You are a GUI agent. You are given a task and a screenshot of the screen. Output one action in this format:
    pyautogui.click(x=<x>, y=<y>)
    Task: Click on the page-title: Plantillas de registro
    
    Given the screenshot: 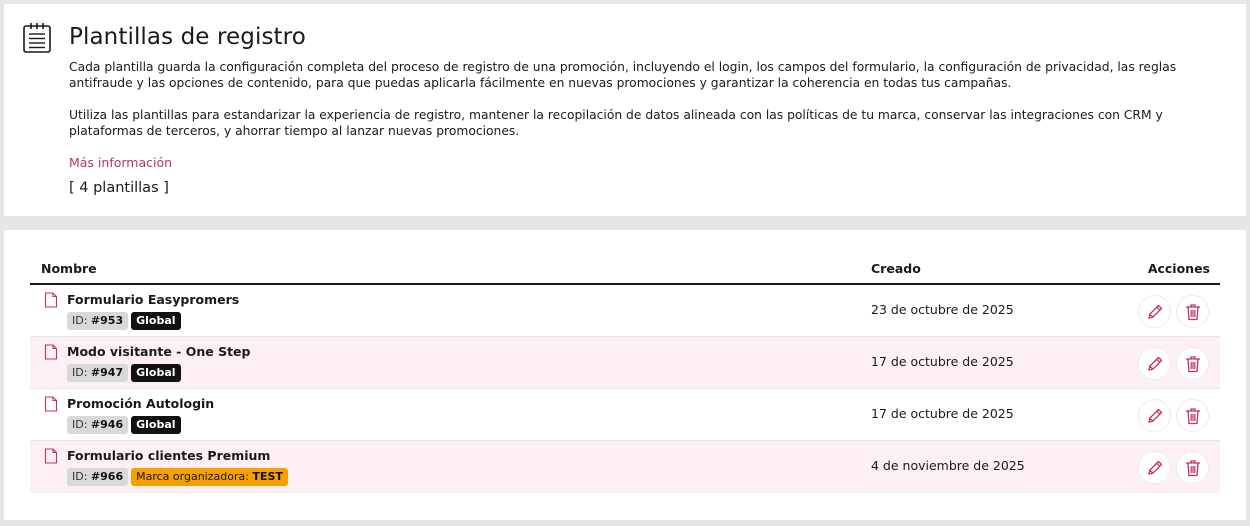 What is the action you would take?
    pyautogui.click(x=187, y=37)
    